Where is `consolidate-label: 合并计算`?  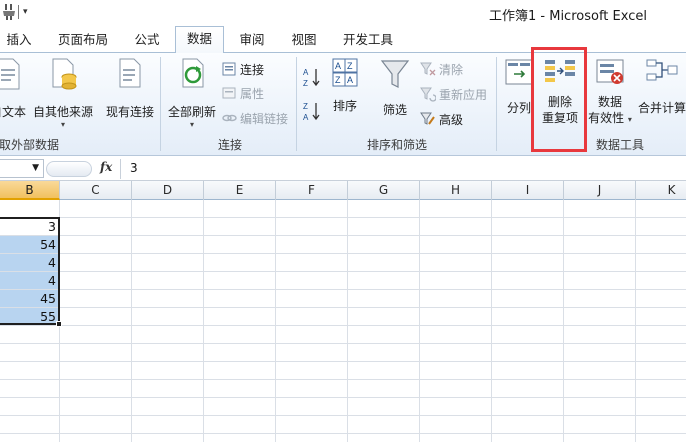 consolidate-label: 合并计算 is located at coordinates (661, 108).